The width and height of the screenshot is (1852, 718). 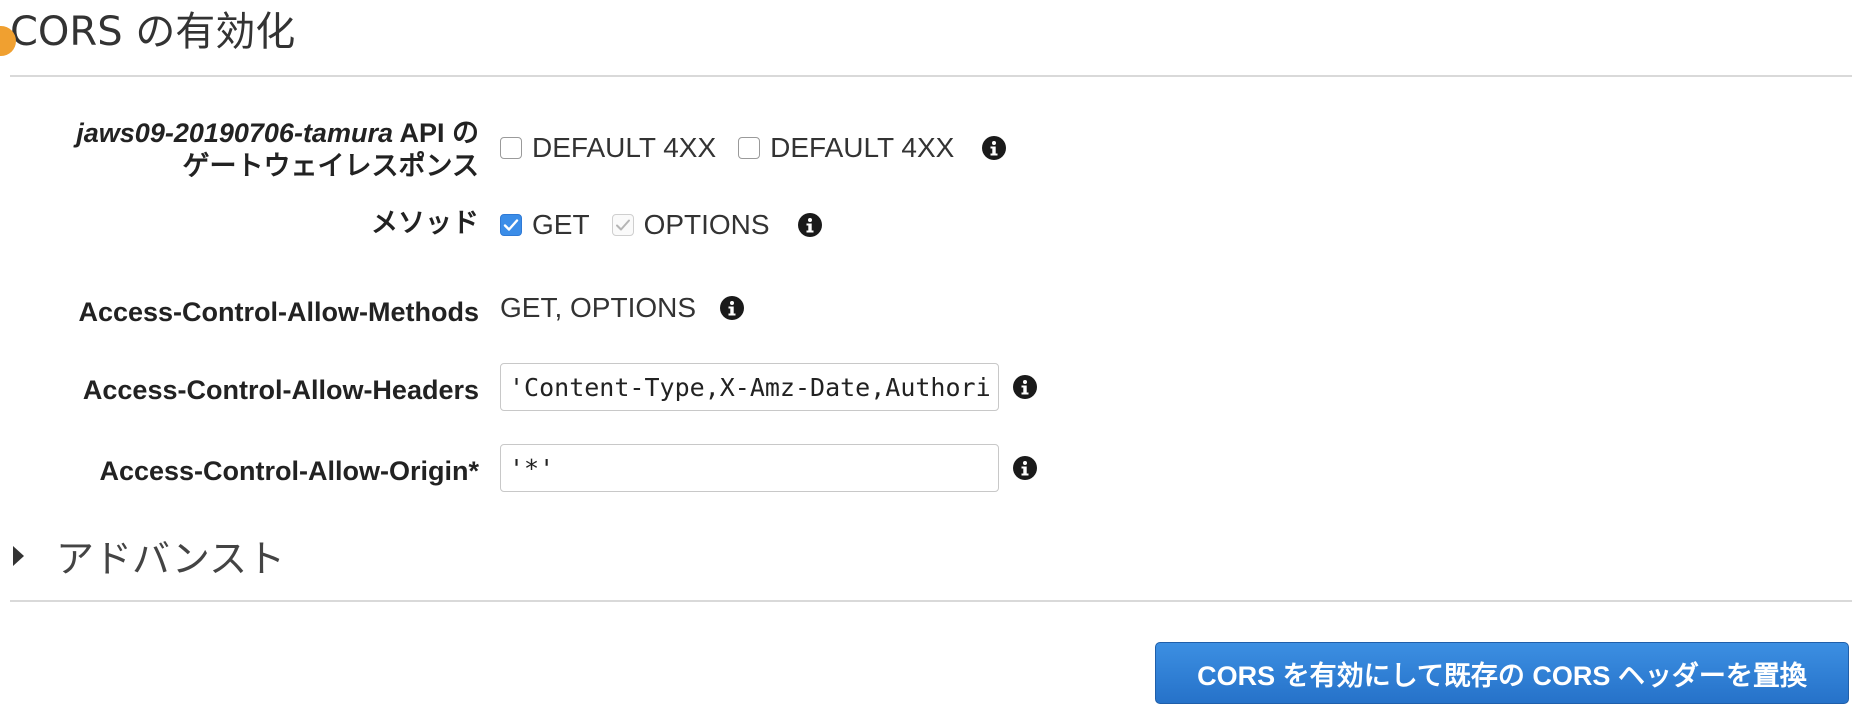 What do you see at coordinates (749, 468) in the screenshot?
I see `allow-origin-input` at bounding box center [749, 468].